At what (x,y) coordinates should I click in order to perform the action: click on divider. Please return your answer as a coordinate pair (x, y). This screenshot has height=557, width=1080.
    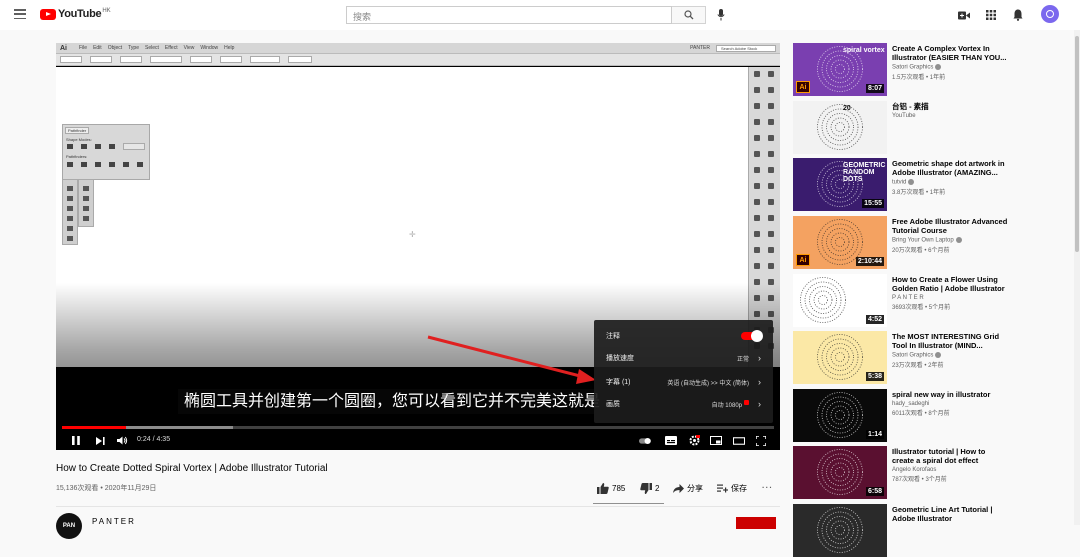
    Looking at the image, I should click on (418, 506).